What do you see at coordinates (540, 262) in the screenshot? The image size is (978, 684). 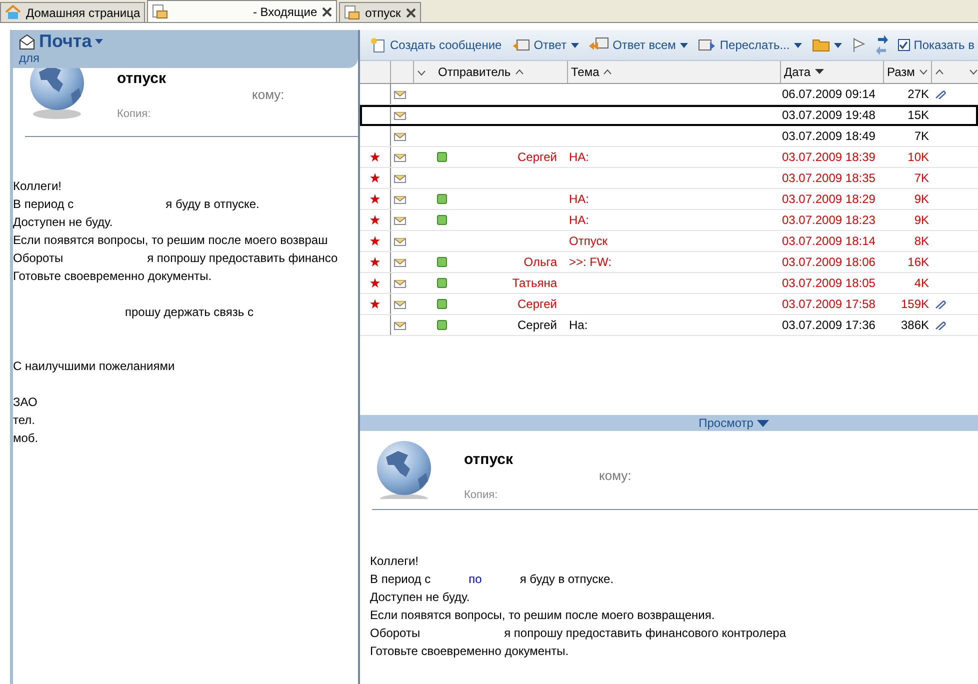 I see `sender-cell: Ольга` at bounding box center [540, 262].